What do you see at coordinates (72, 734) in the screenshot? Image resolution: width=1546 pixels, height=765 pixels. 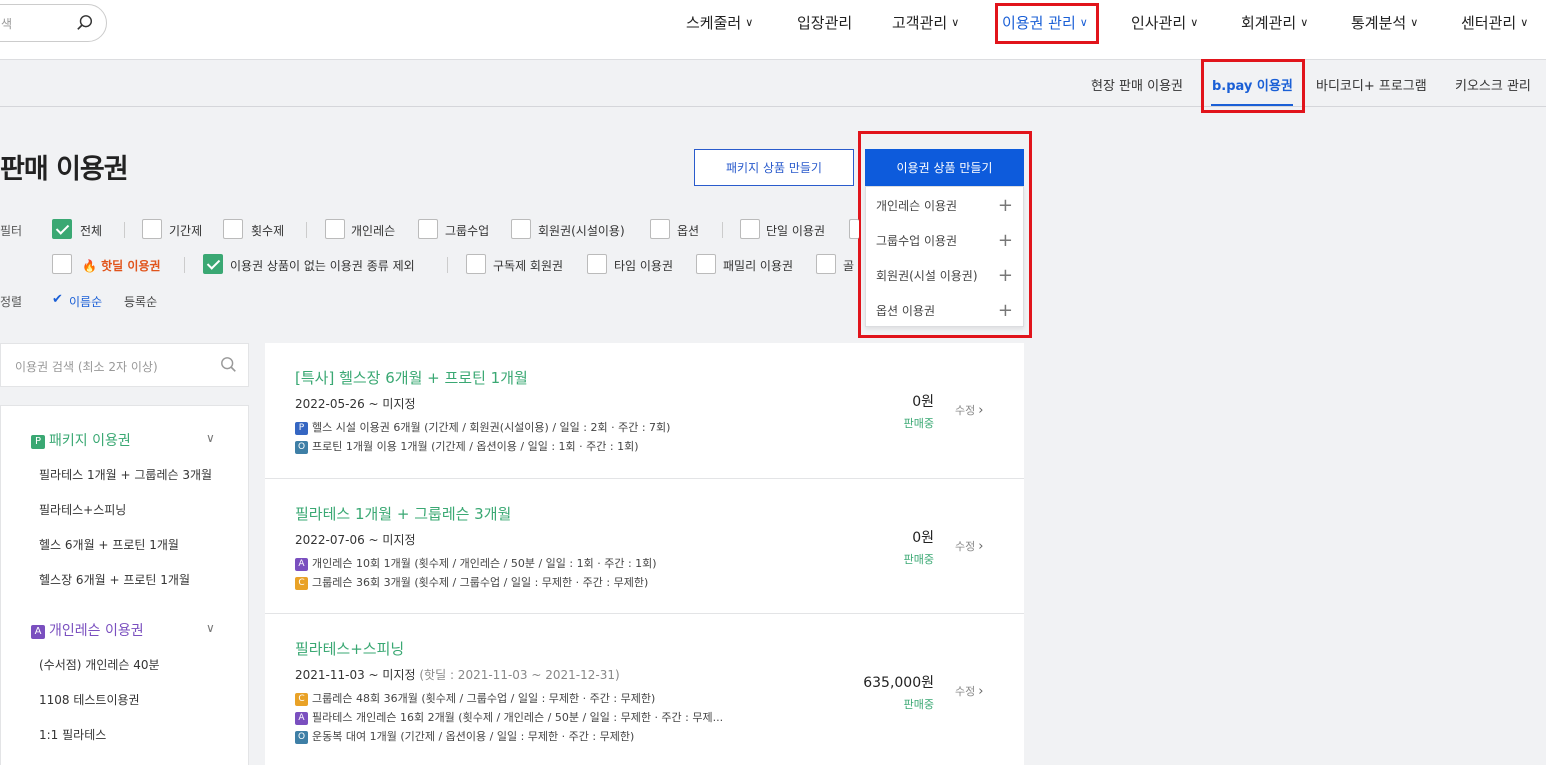 I see `list-item: 1:1 필라테스` at bounding box center [72, 734].